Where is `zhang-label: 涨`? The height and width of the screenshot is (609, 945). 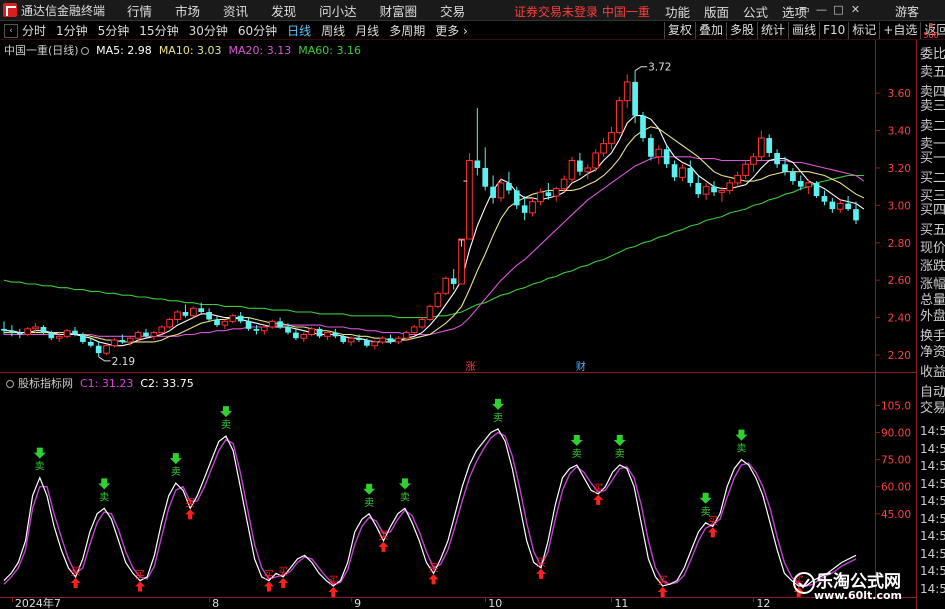 zhang-label: 涨 is located at coordinates (470, 367).